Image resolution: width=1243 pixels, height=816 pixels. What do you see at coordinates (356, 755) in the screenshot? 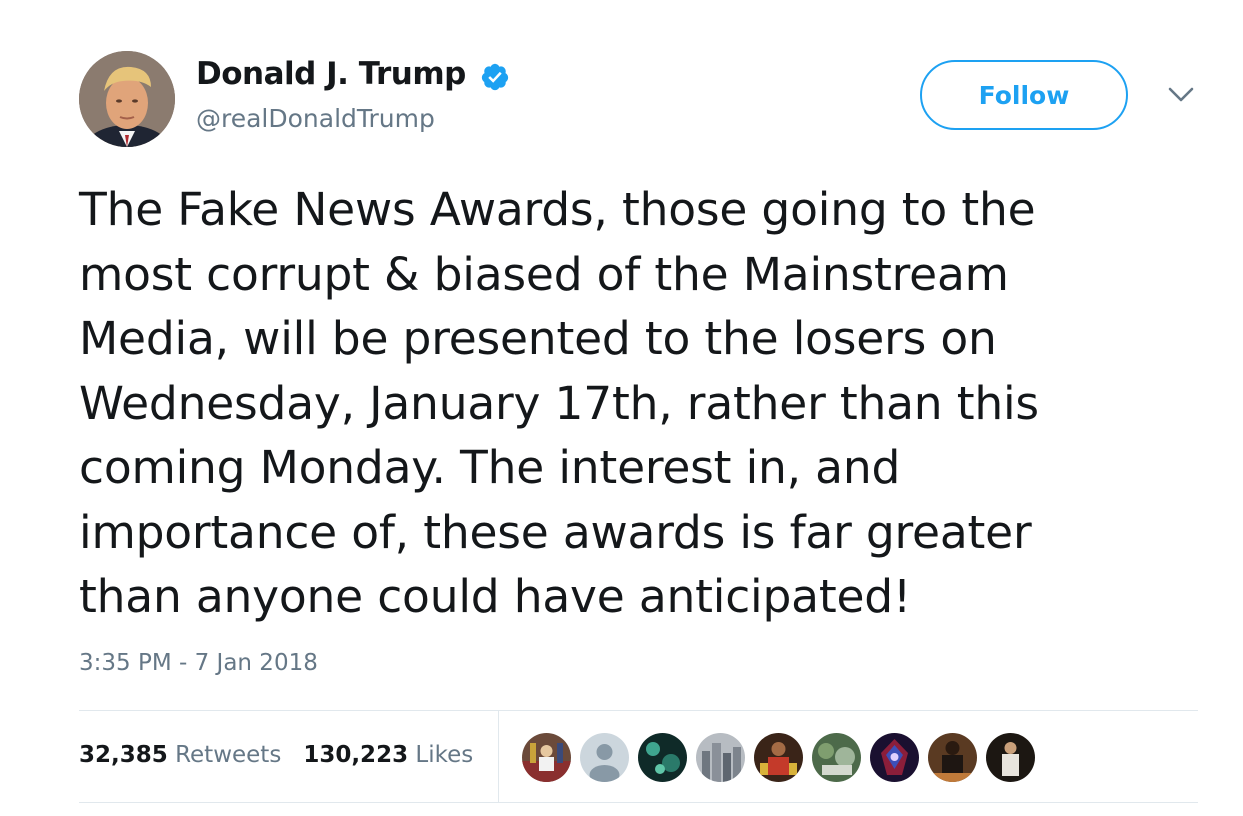
I see `likes-count: 130,223` at bounding box center [356, 755].